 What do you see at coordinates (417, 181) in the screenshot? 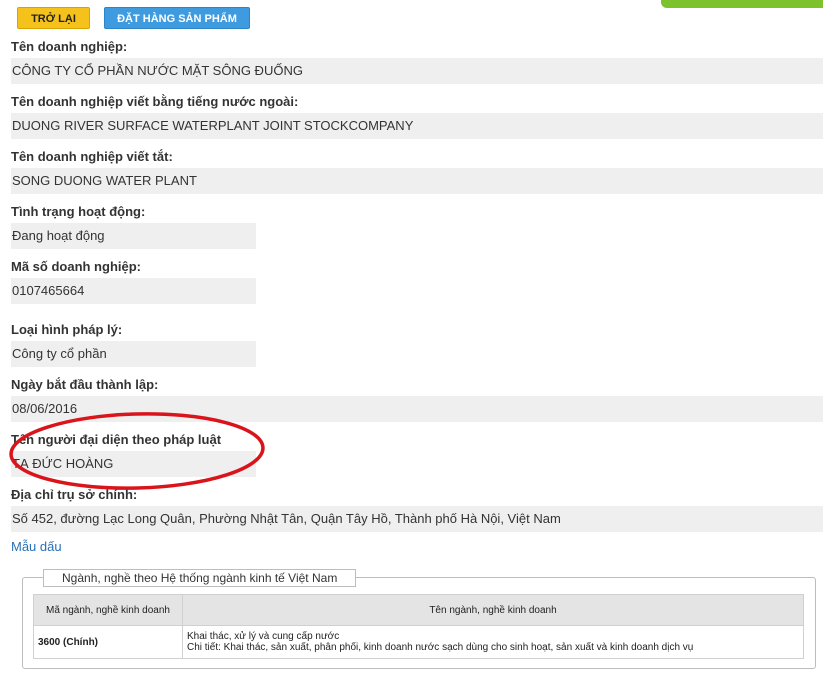
I see `field-value: SONG DUONG WATER PLANT` at bounding box center [417, 181].